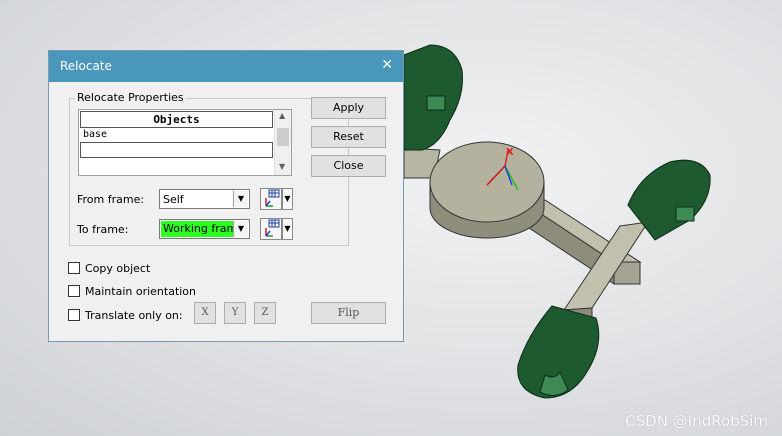  Describe the element at coordinates (235, 313) in the screenshot. I see `axis-y-button: Y` at that location.